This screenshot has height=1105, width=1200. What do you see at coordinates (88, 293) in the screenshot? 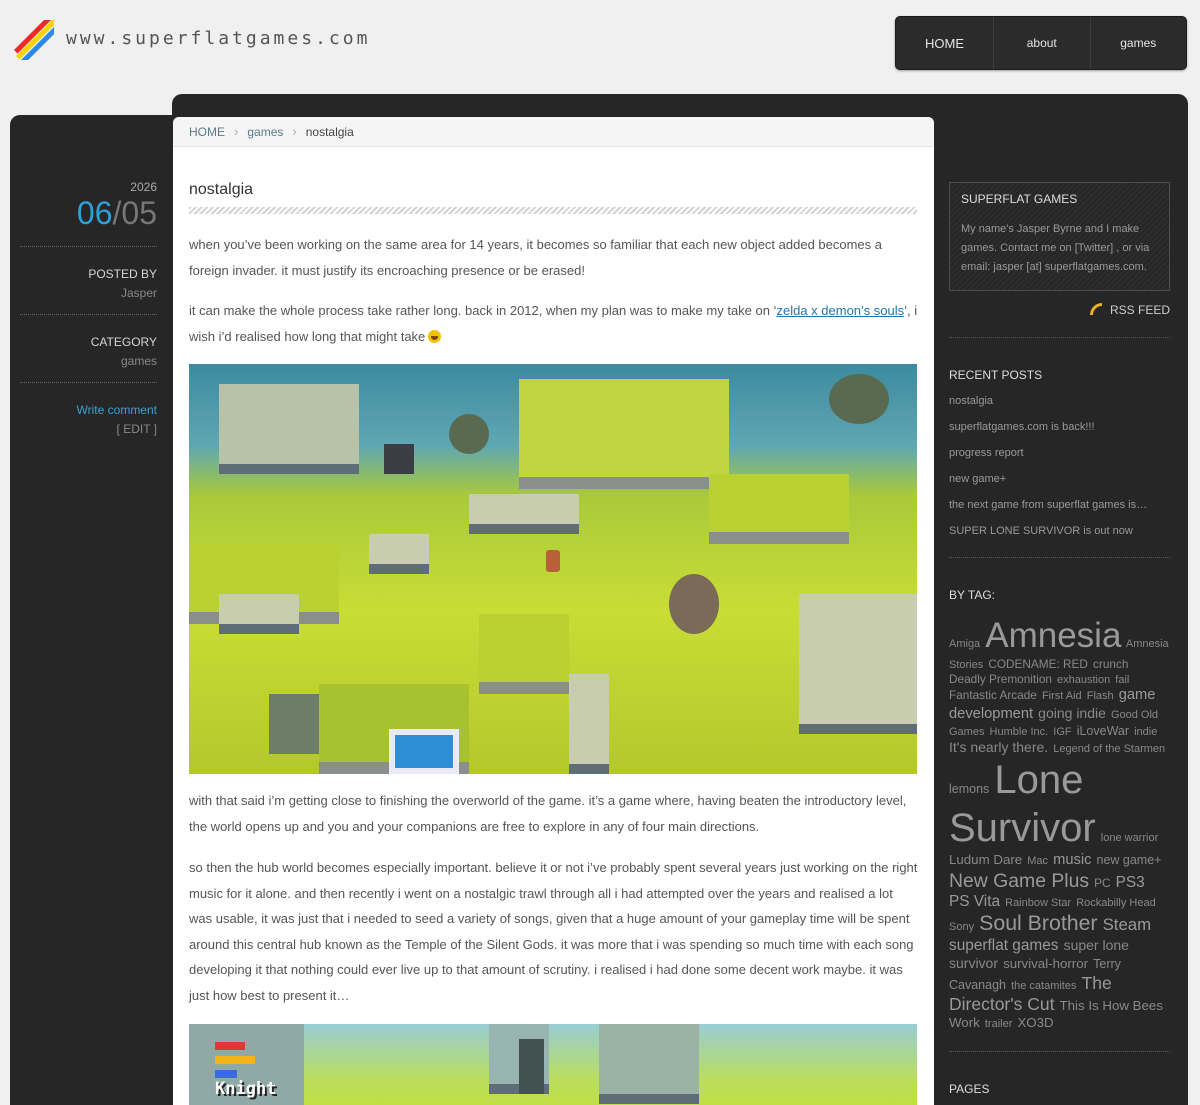
I see `post-author: Jasper` at bounding box center [88, 293].